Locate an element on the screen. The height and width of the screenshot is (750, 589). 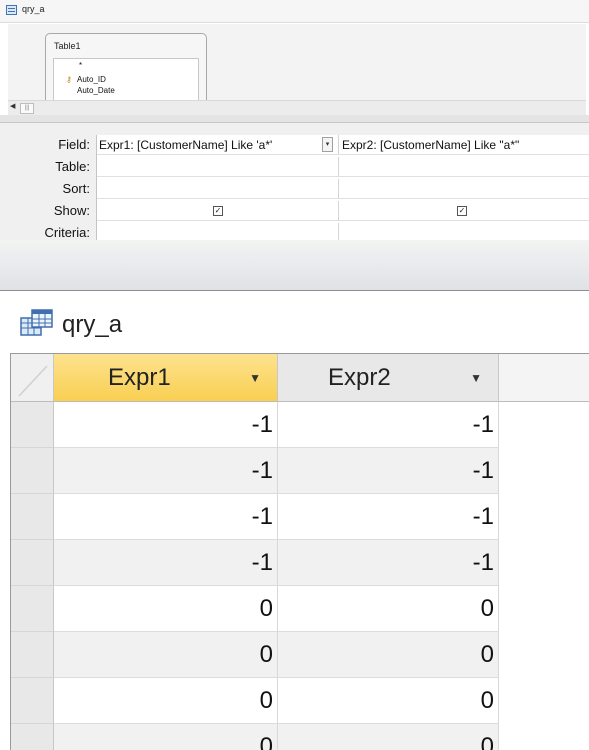
scroll-left-arrow-icon: ◀ is located at coordinates (14, 107).